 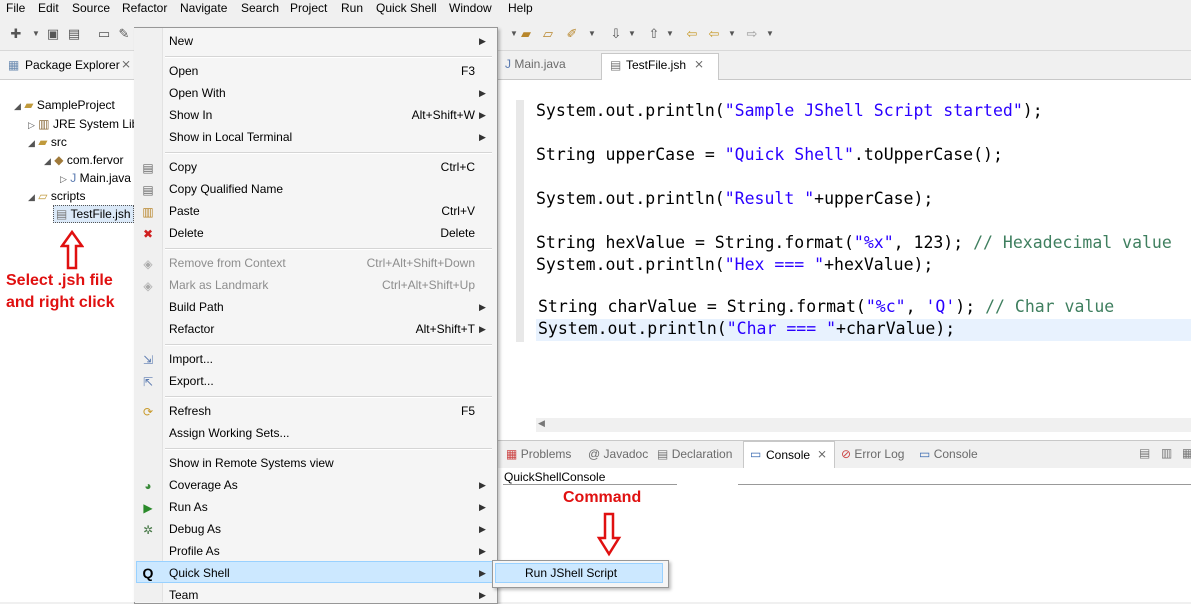 I want to click on next-annotation-icon: ⇩, so click(x=616, y=34).